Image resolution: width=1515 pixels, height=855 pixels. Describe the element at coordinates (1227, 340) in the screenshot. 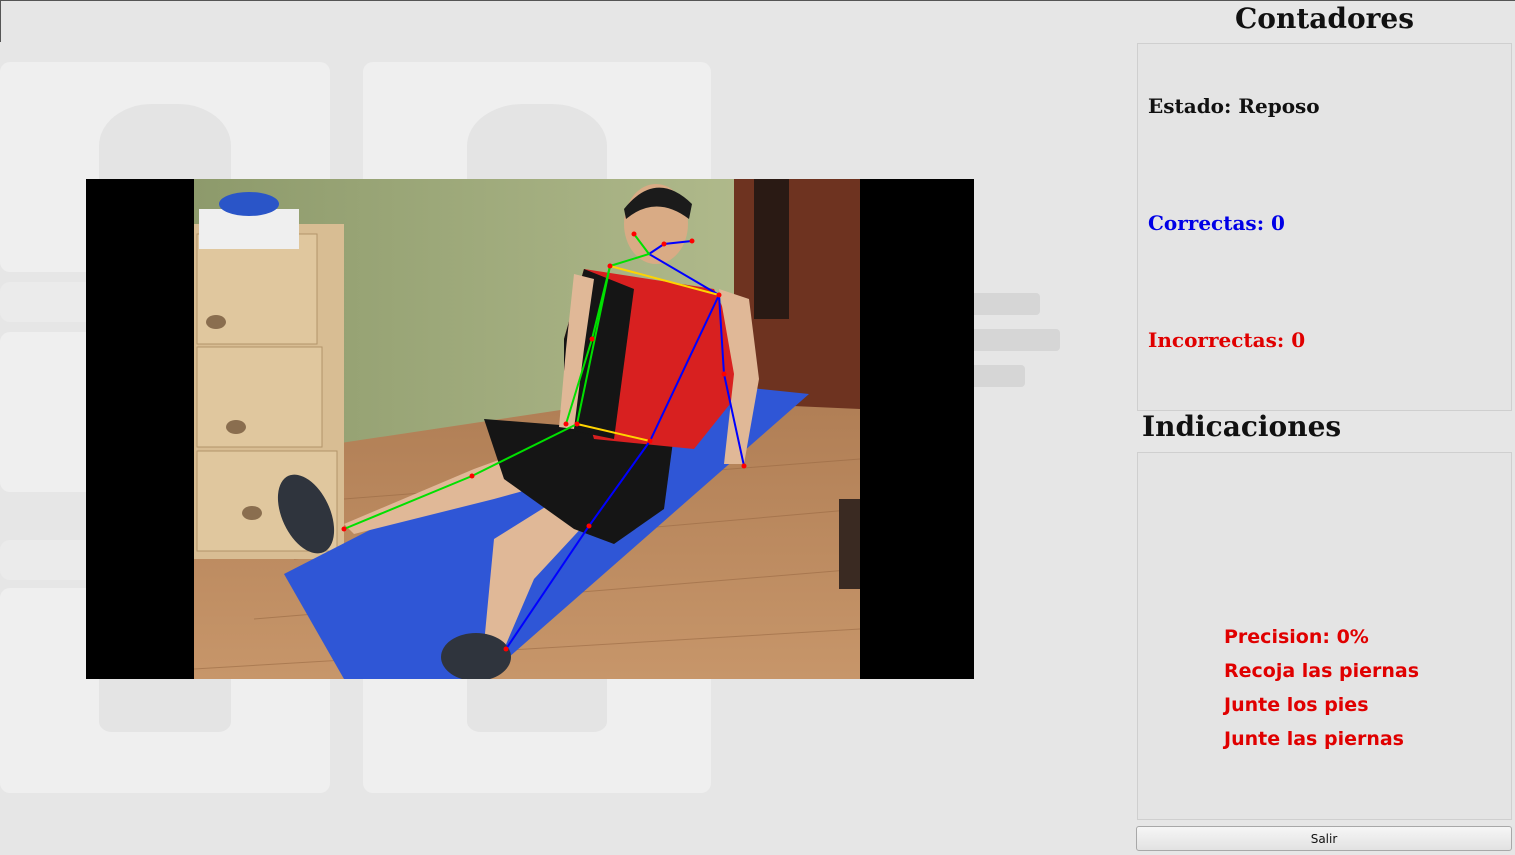

I see `incorrect-count-label: Incorrectas: 0` at that location.